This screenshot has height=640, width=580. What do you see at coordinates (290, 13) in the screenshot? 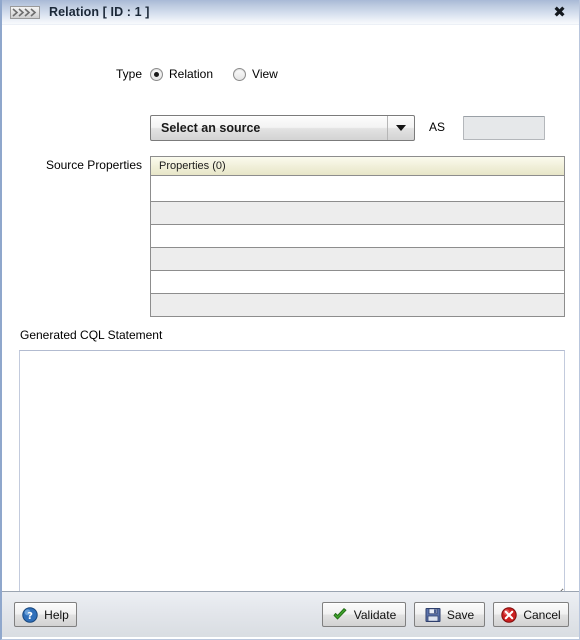
I see `dialog-titlebar: Relation [ ID : 1 ] ✖` at bounding box center [290, 13].